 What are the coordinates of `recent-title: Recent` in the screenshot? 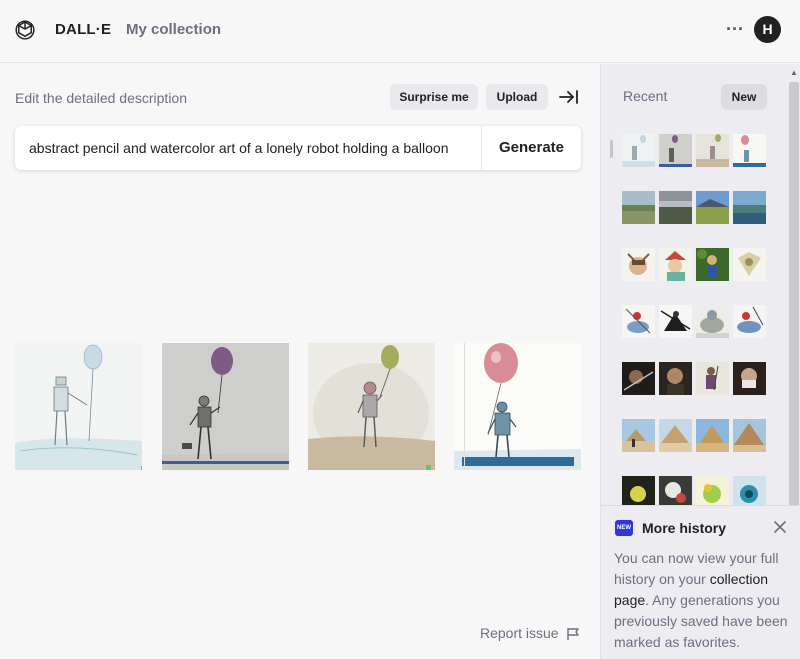 It's located at (645, 96).